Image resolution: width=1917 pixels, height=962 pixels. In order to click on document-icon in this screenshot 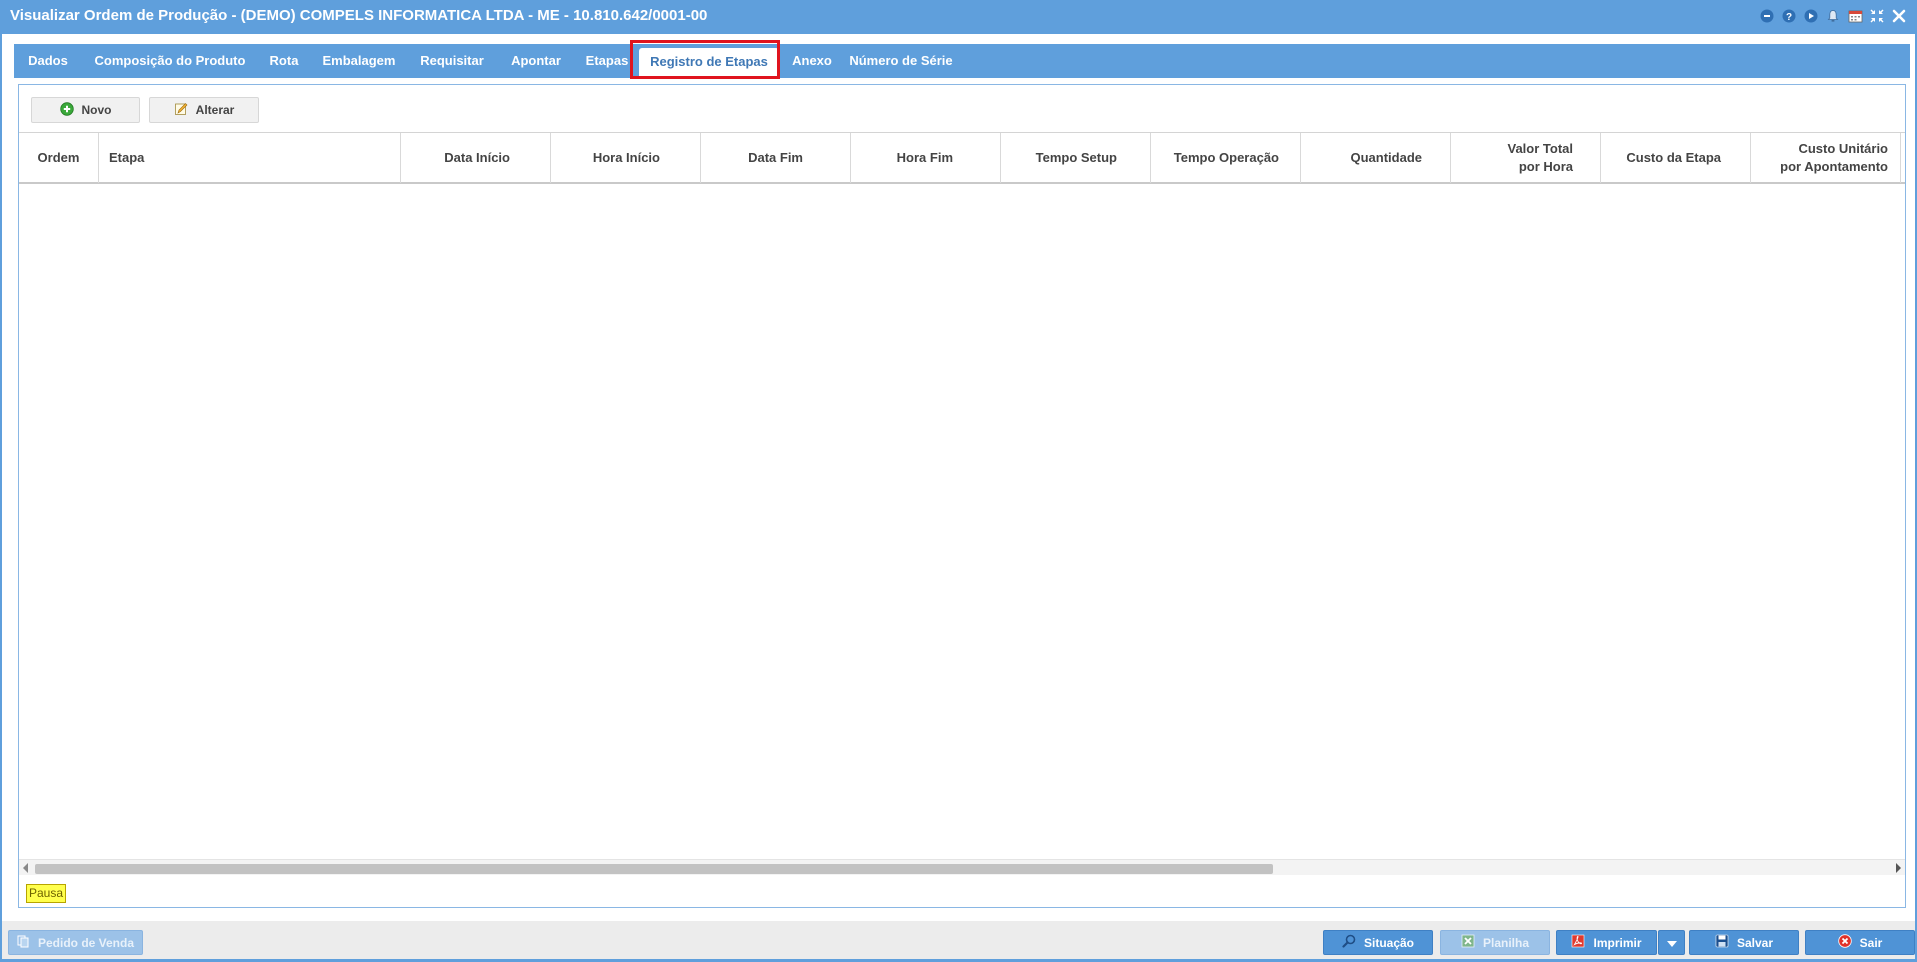, I will do `click(23, 942)`.